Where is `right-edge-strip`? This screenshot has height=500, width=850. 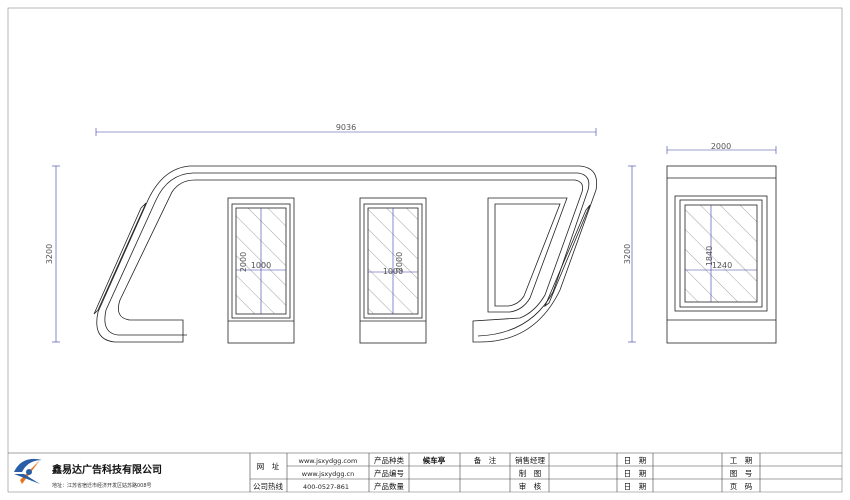 right-edge-strip is located at coordinates (567, 256).